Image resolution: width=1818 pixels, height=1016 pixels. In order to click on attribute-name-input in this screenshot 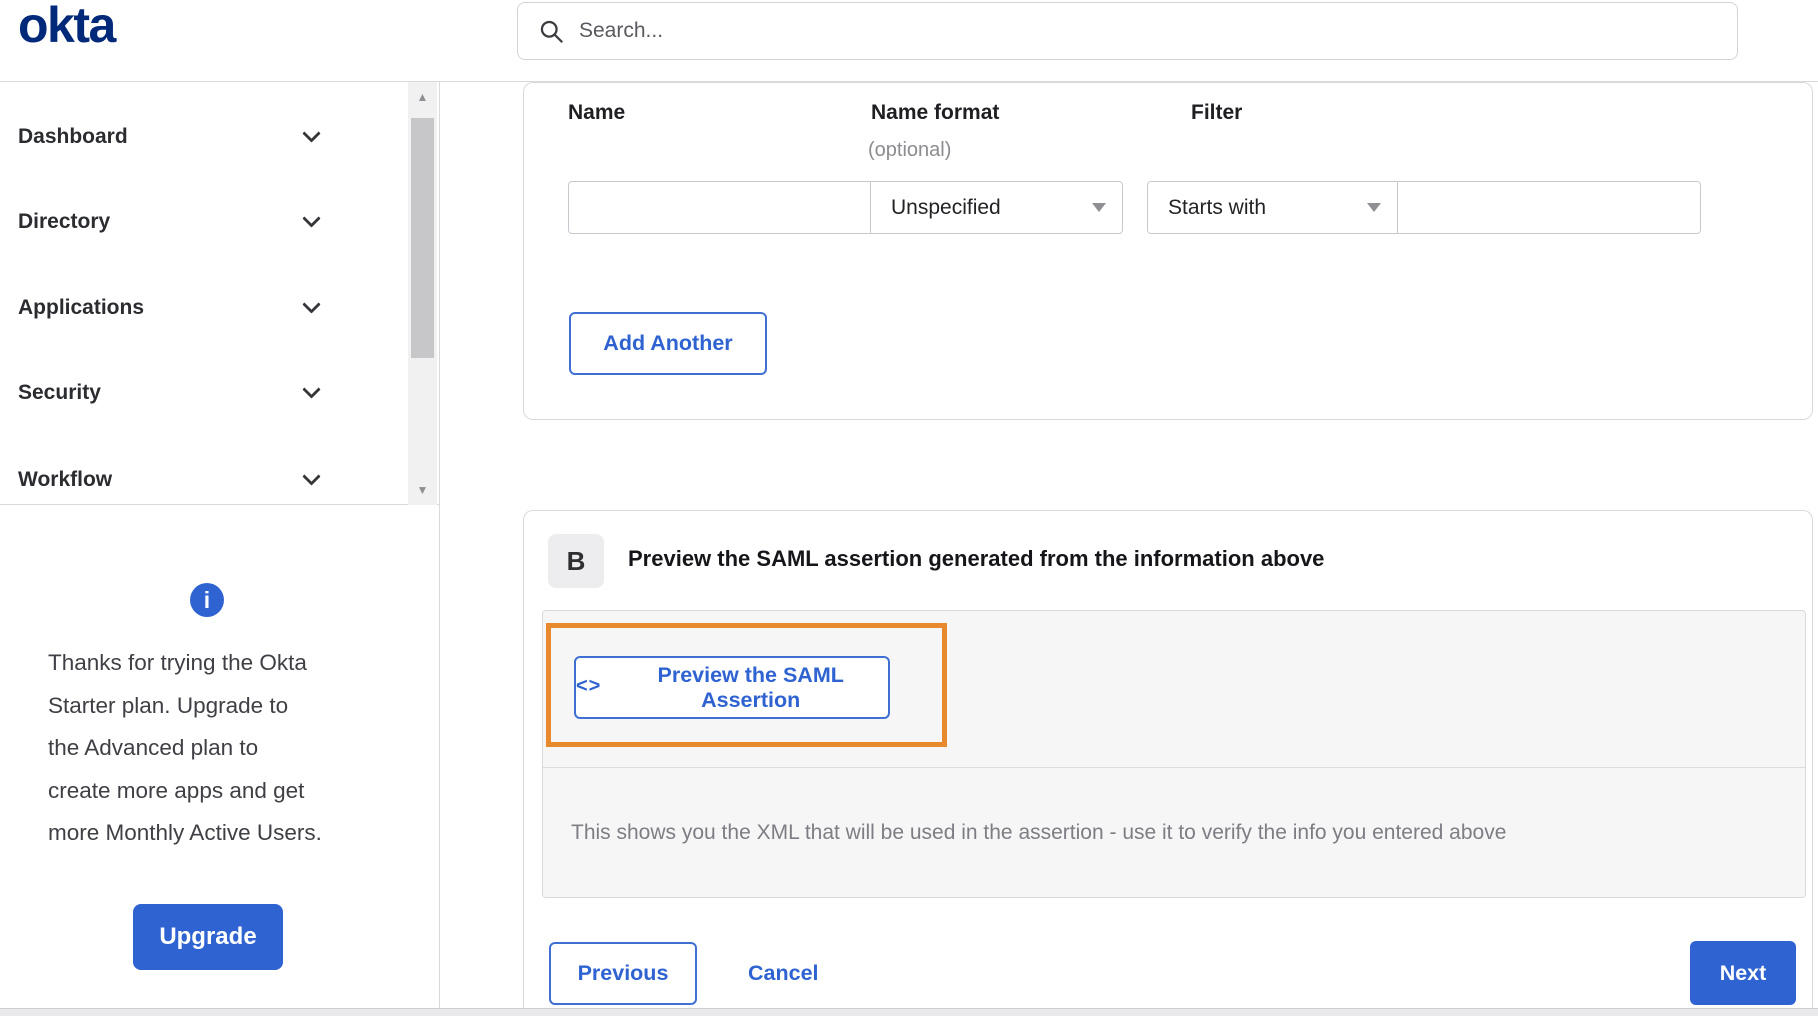, I will do `click(719, 207)`.